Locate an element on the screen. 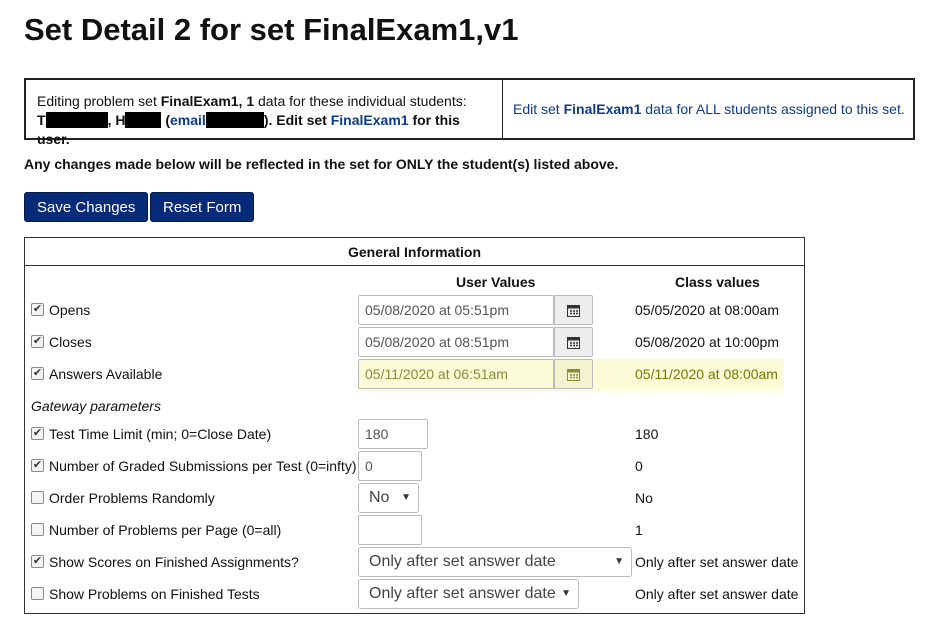 This screenshot has width=930, height=626. graded-subs-input: 0 is located at coordinates (390, 466).